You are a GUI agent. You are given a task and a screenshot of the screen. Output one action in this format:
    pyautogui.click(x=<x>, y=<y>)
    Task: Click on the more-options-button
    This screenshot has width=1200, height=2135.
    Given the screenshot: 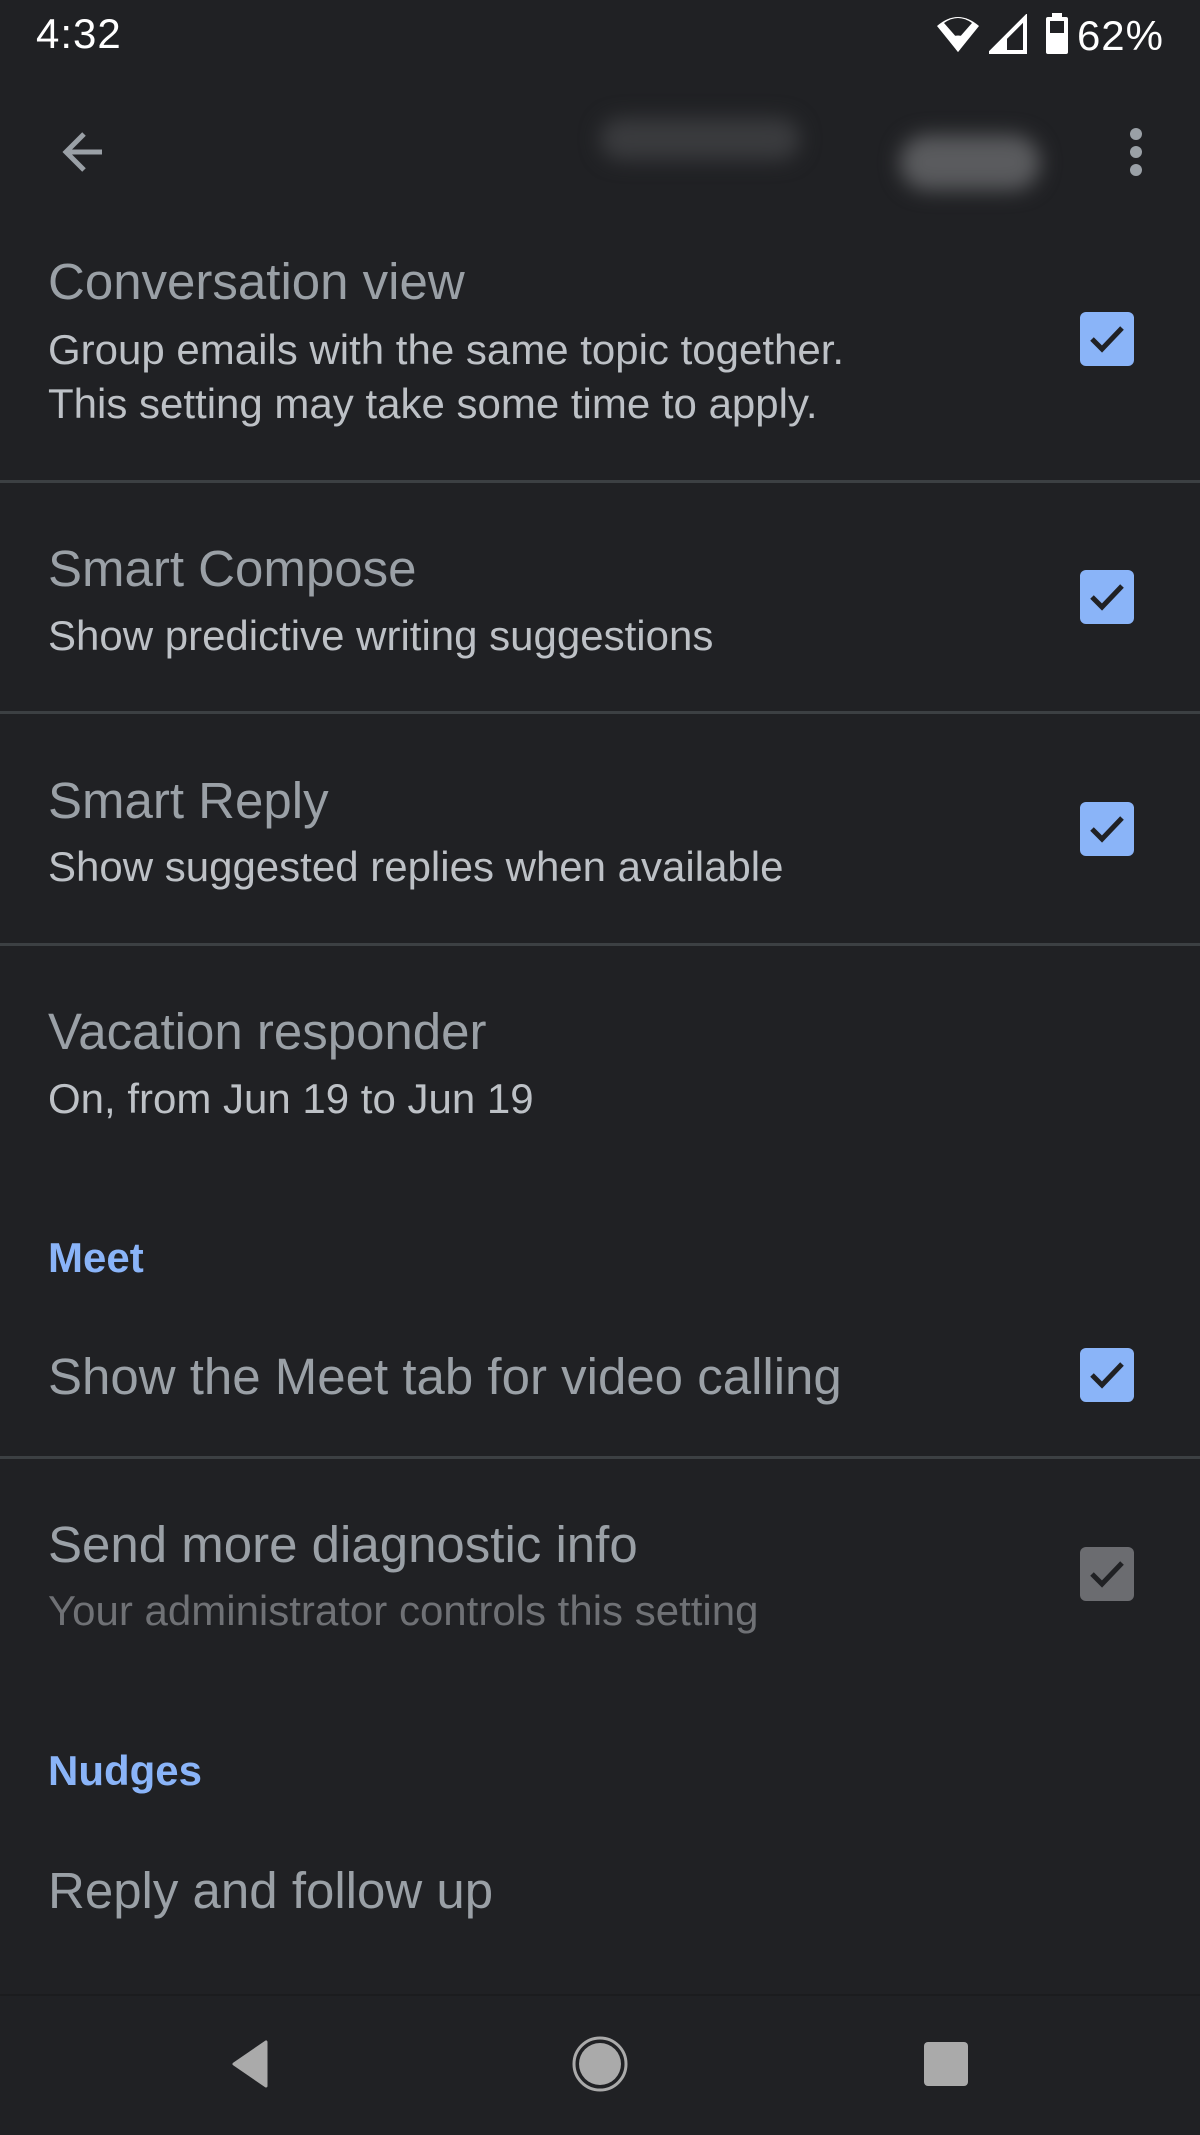 What is the action you would take?
    pyautogui.click(x=1136, y=152)
    